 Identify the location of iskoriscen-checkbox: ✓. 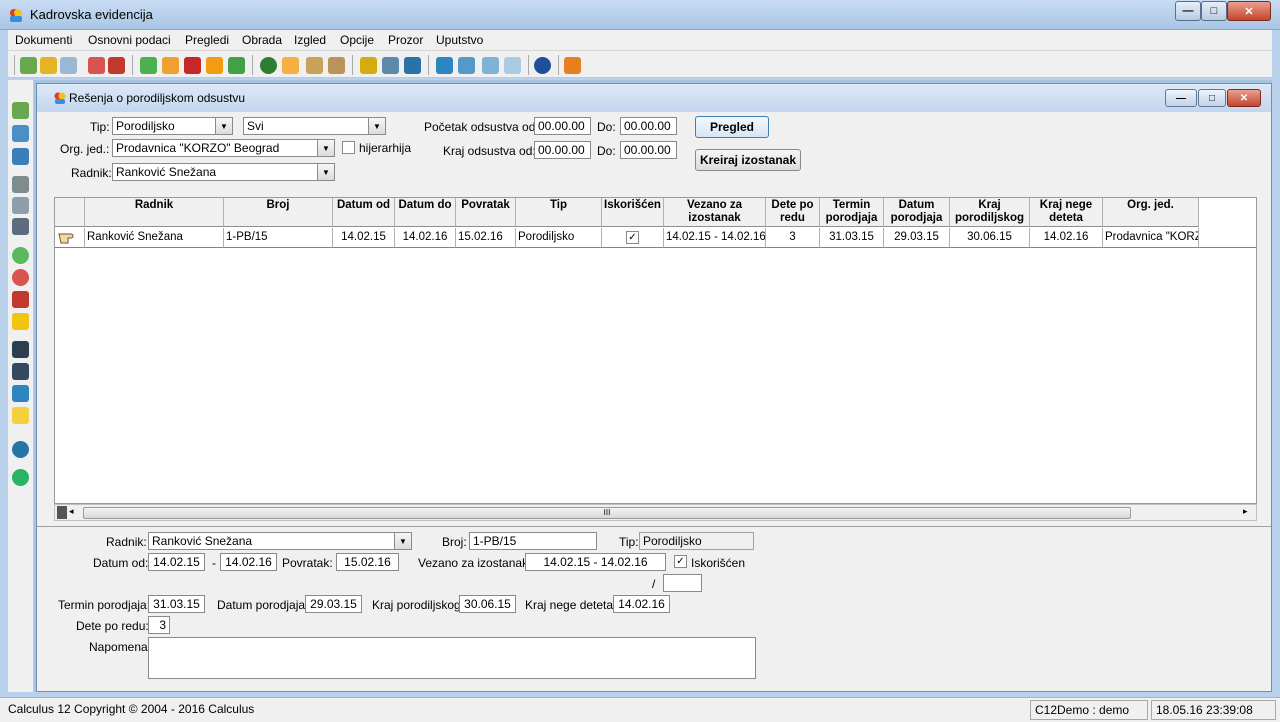
(680, 561).